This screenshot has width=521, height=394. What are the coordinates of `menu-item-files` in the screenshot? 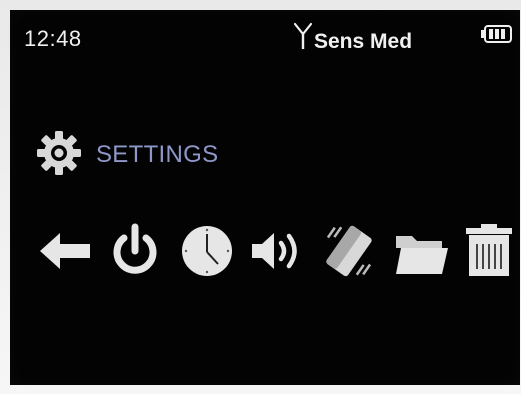 It's located at (421, 251).